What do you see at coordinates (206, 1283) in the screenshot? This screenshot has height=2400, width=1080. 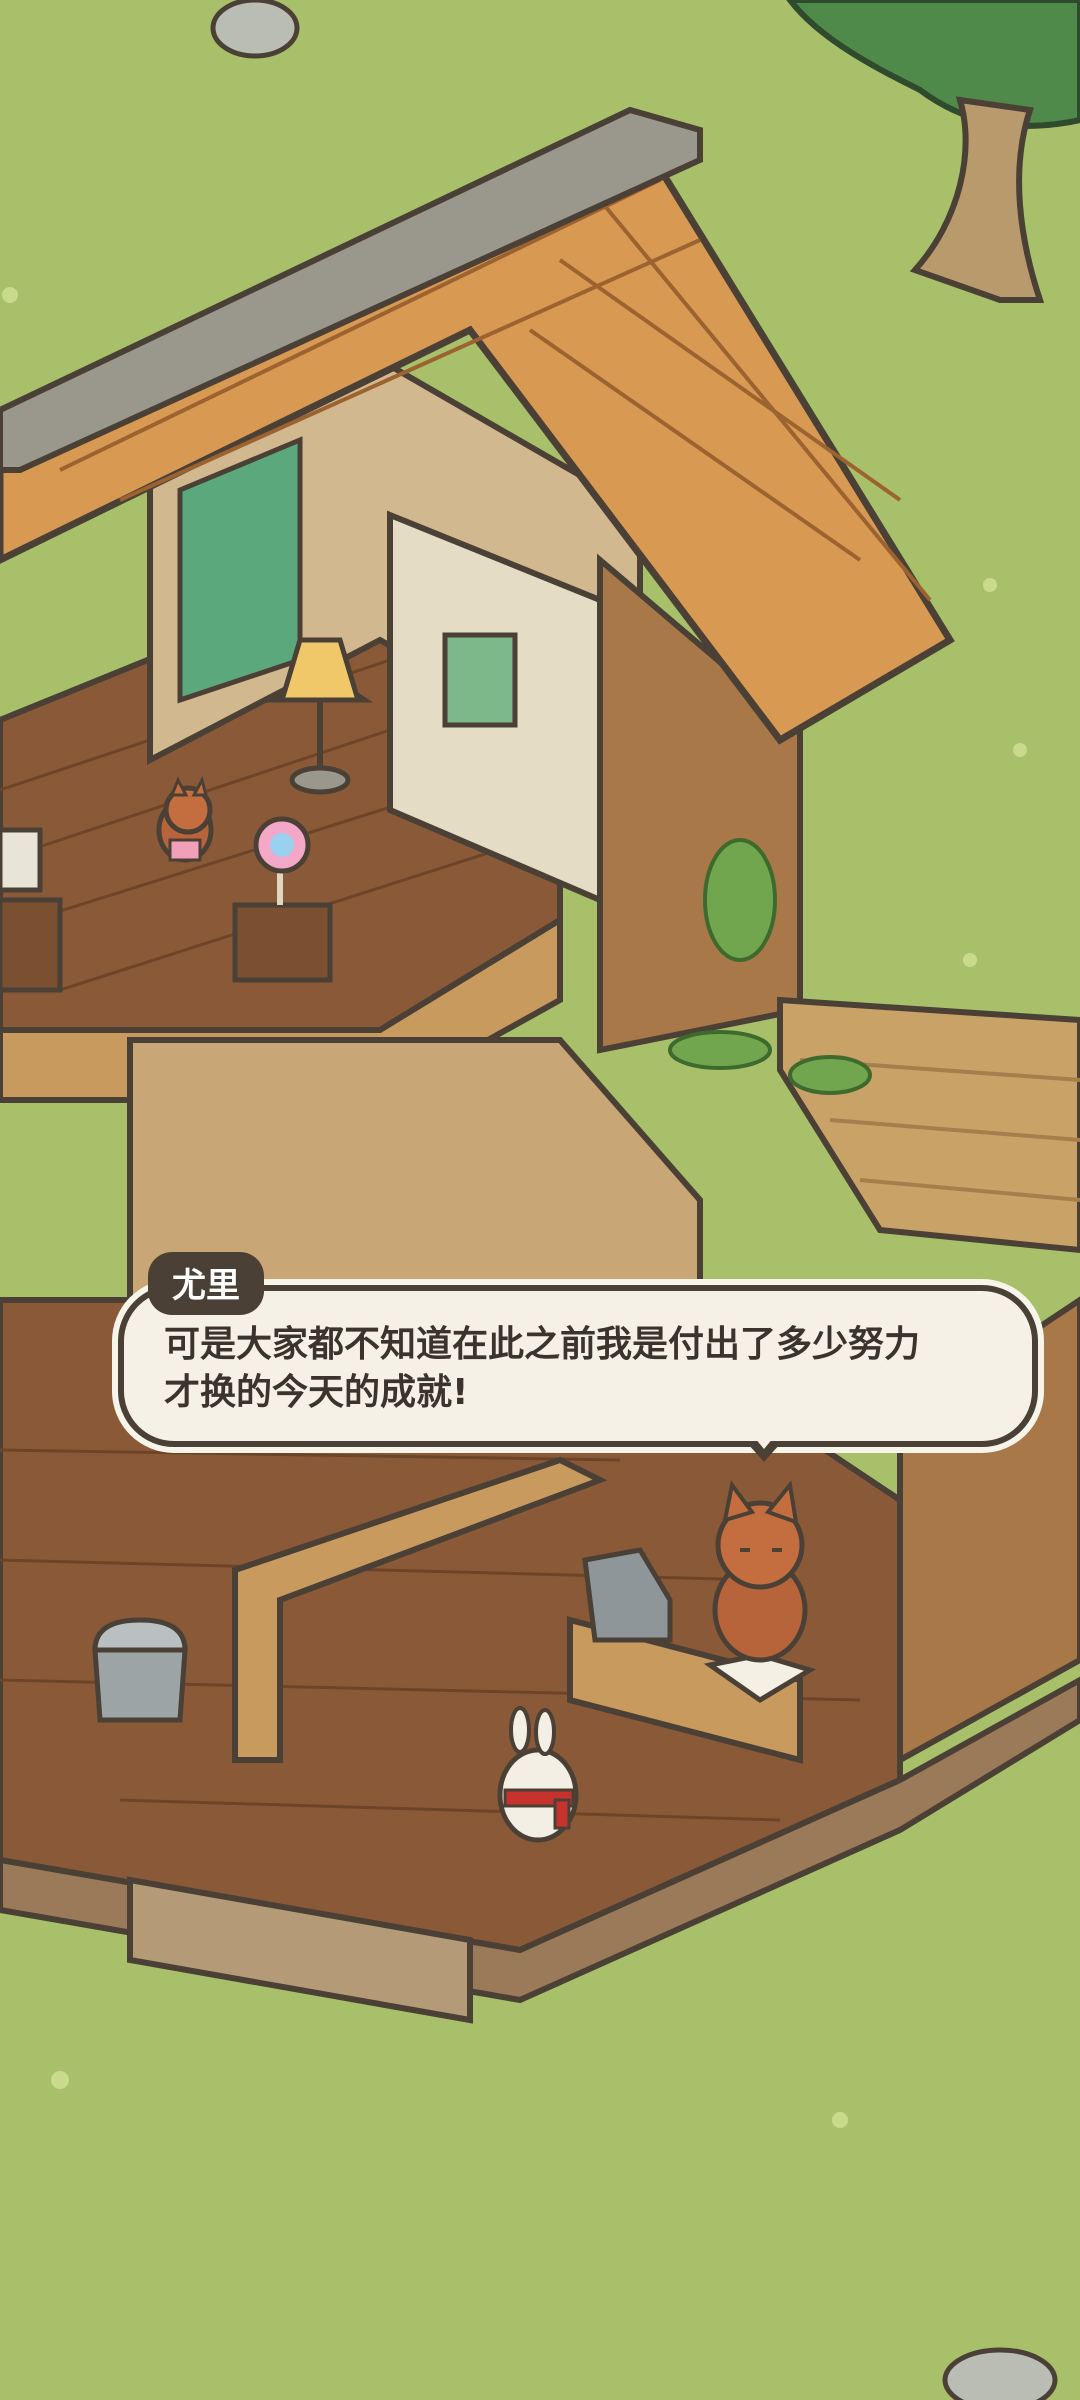 I see `speaker-name-tag: 尤里` at bounding box center [206, 1283].